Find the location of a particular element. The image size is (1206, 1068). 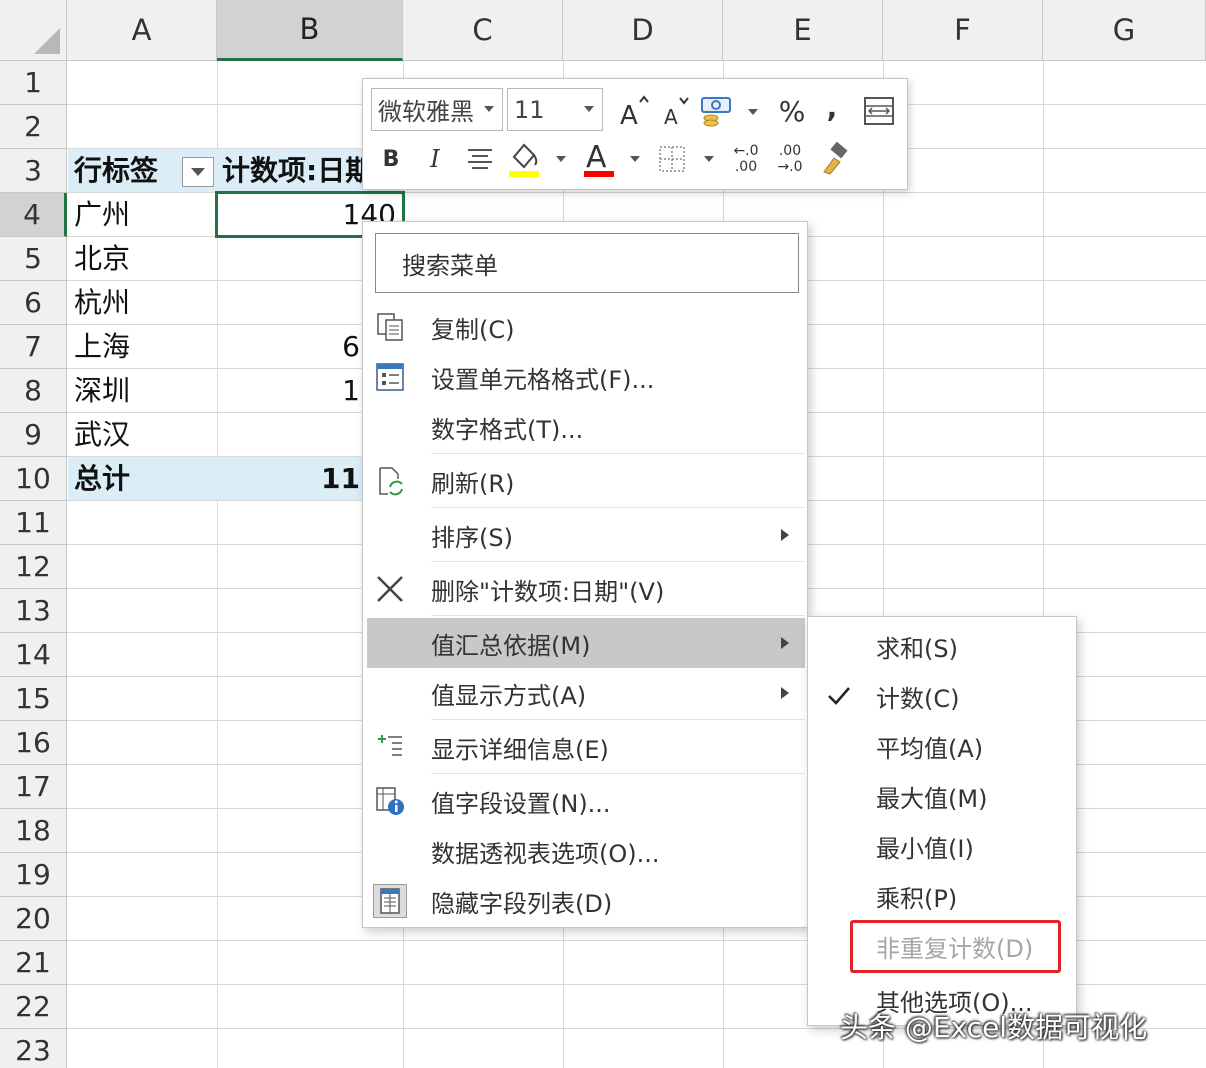

submenu-item-average: 平均值(A) is located at coordinates (943, 746).